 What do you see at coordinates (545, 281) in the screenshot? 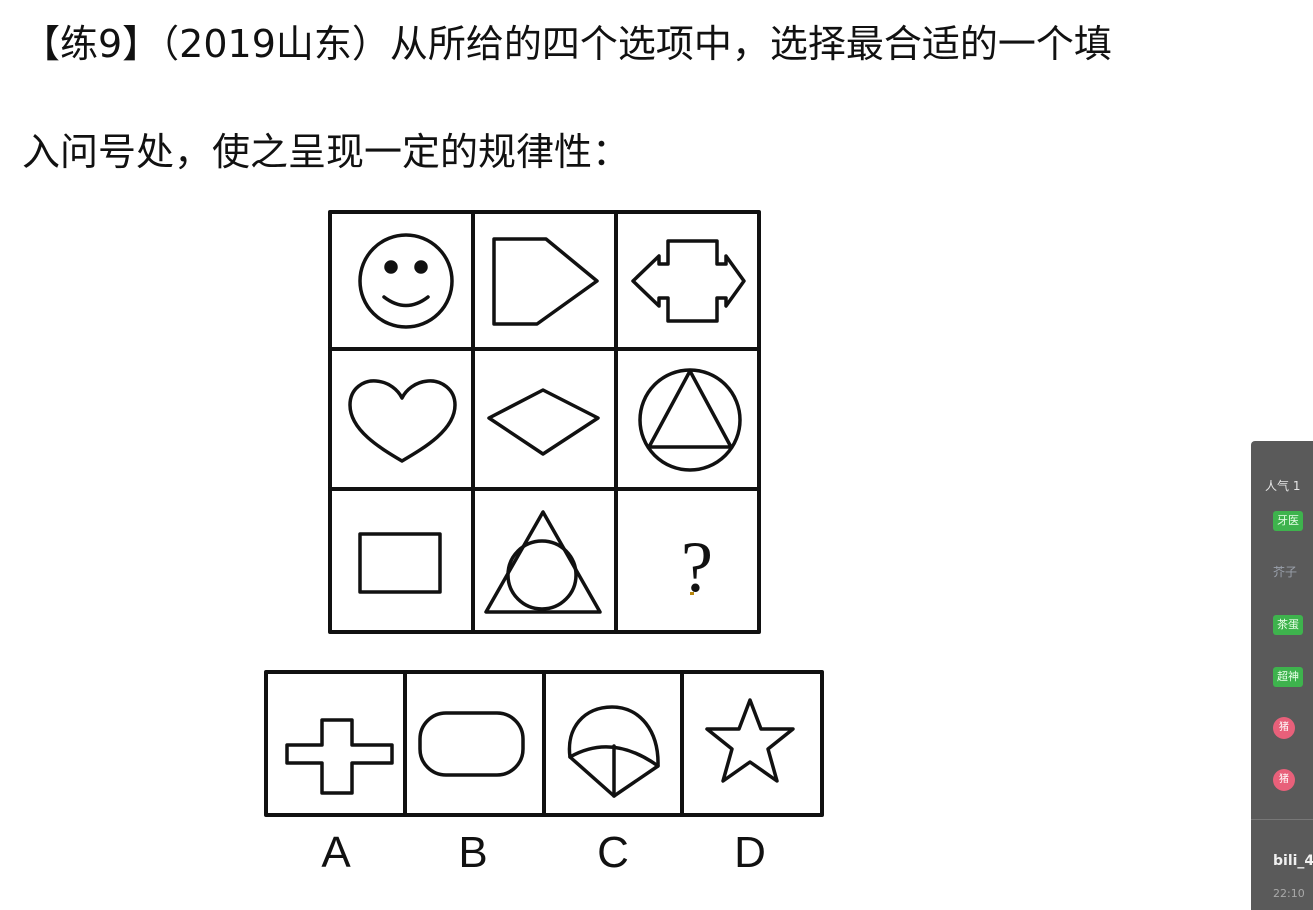
I see `pentagon-arrow-icon` at bounding box center [545, 281].